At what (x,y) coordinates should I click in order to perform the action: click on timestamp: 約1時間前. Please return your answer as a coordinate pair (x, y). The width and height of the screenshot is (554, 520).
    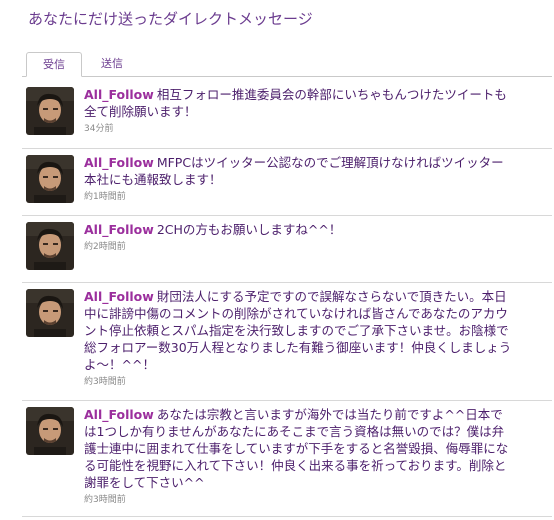
    Looking at the image, I should click on (299, 197).